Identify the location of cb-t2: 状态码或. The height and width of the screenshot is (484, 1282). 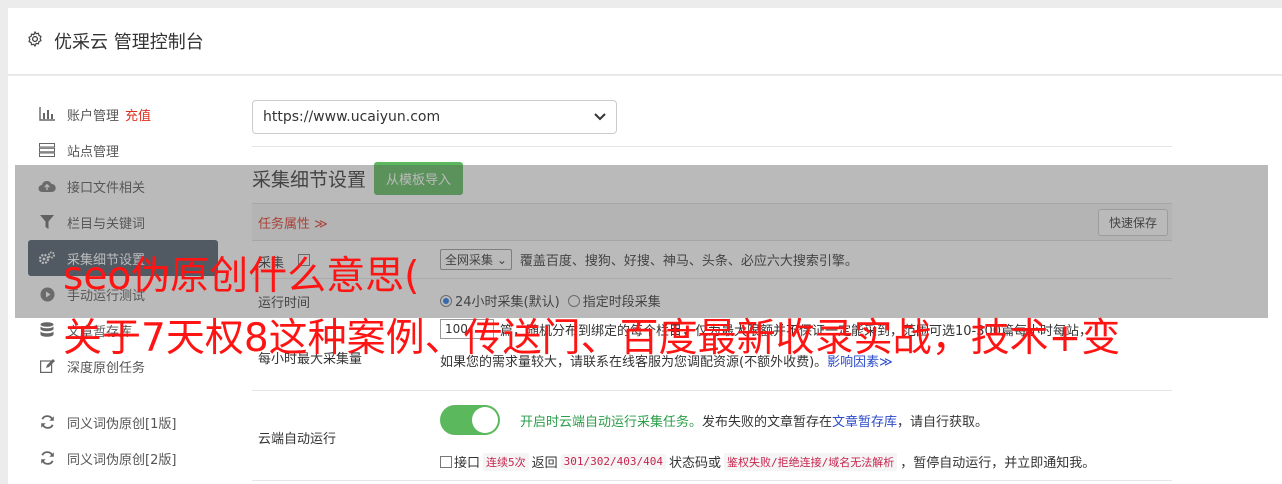
(695, 463).